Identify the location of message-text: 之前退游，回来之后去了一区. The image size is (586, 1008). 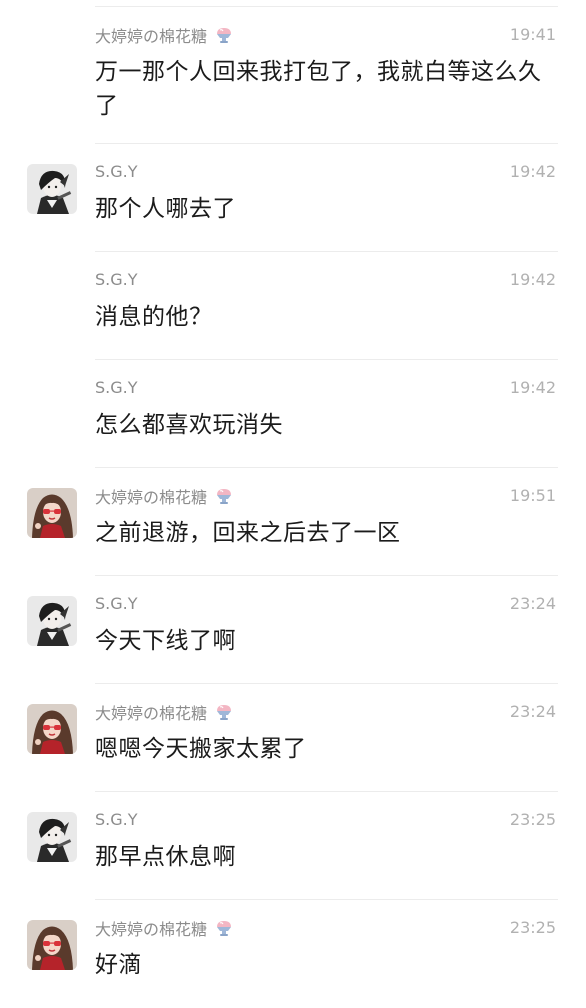
(320, 533).